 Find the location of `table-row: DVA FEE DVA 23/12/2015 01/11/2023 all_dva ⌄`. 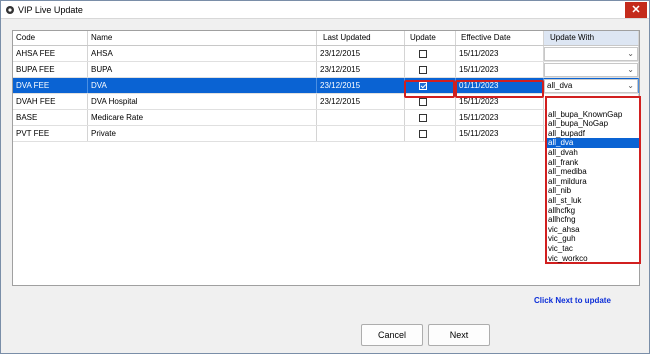

table-row: DVA FEE DVA 23/12/2015 01/11/2023 all_dva ⌄ is located at coordinates (326, 86).